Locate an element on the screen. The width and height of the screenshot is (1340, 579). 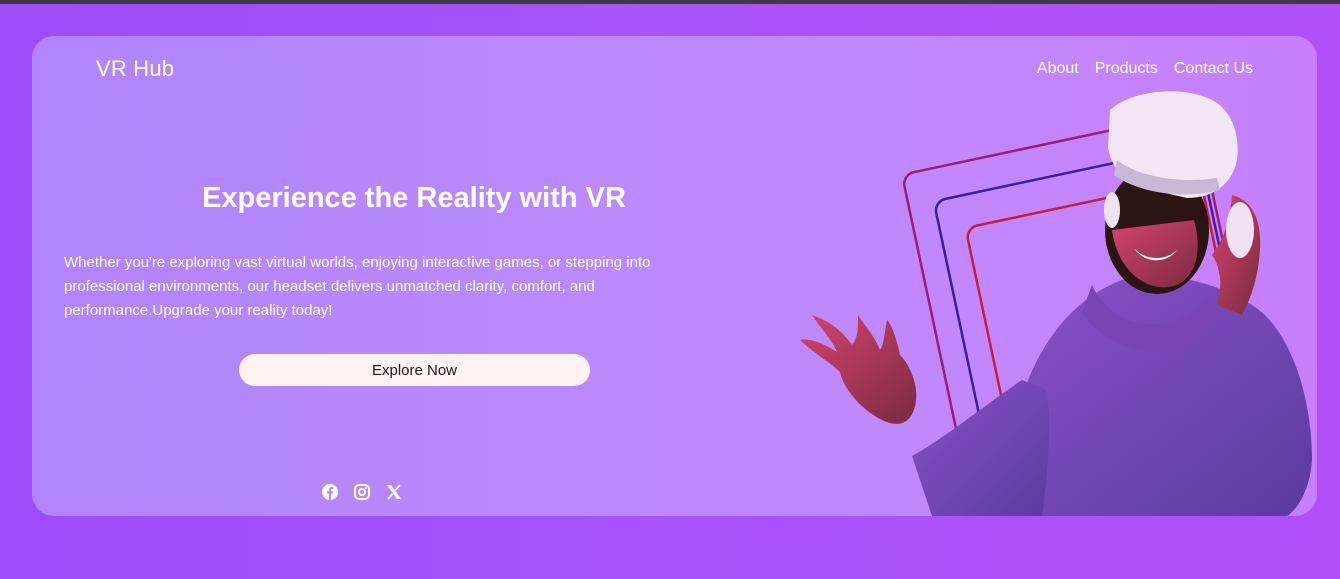
browser-top-edge is located at coordinates (670, 2).